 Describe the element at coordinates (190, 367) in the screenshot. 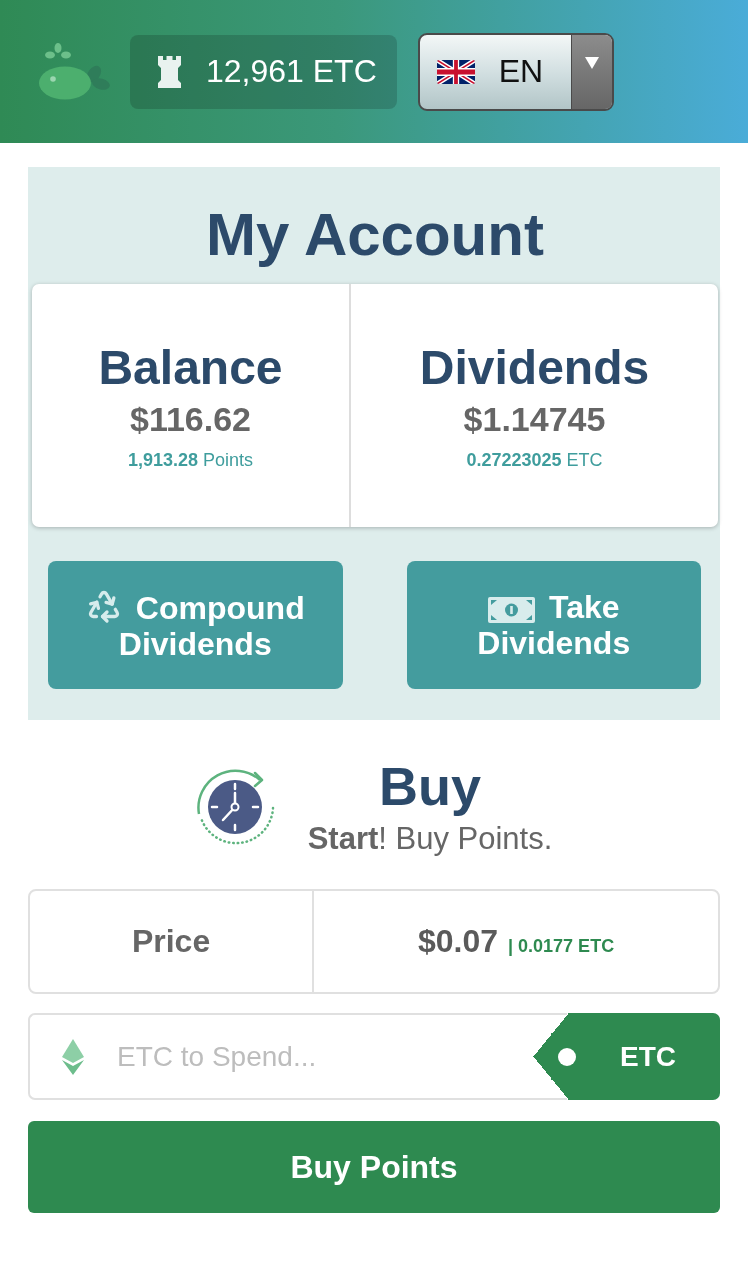

I see `stat-label: Balance` at that location.